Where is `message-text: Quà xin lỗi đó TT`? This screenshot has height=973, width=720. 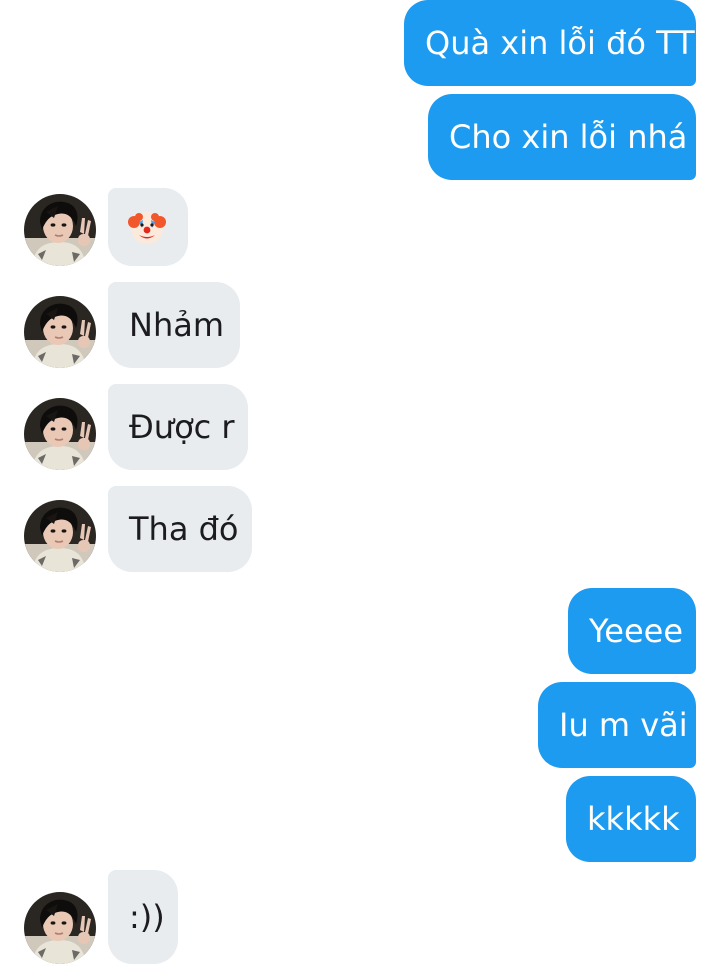
message-text: Quà xin lỗi đó TT is located at coordinates (560, 43).